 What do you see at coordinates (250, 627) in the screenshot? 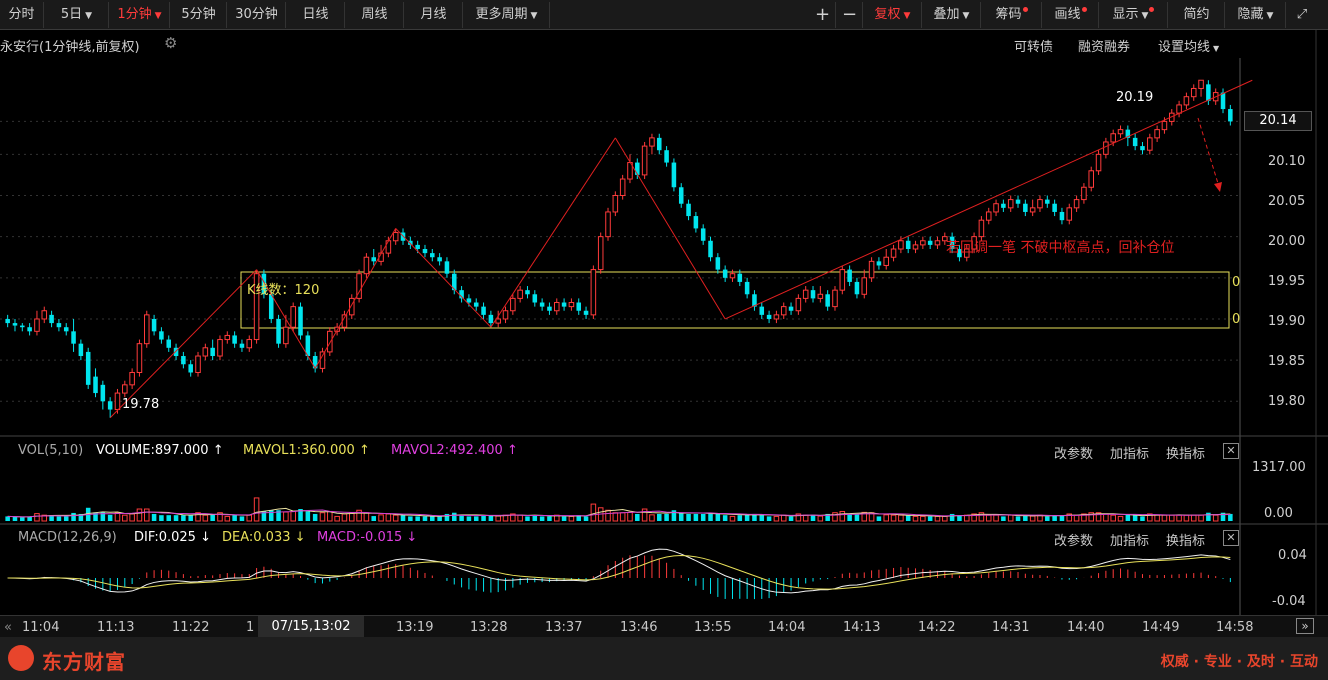
I see `time-label: 1` at bounding box center [250, 627].